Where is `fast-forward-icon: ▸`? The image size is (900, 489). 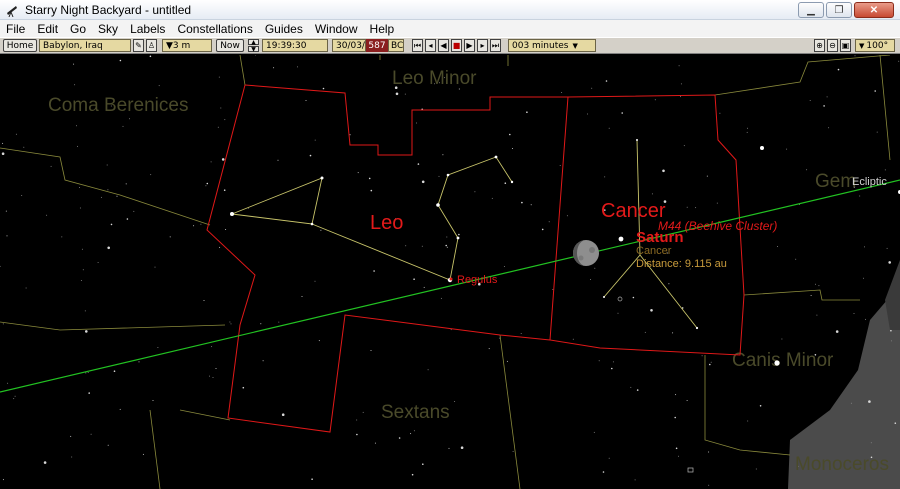 fast-forward-icon: ▸ is located at coordinates (482, 45).